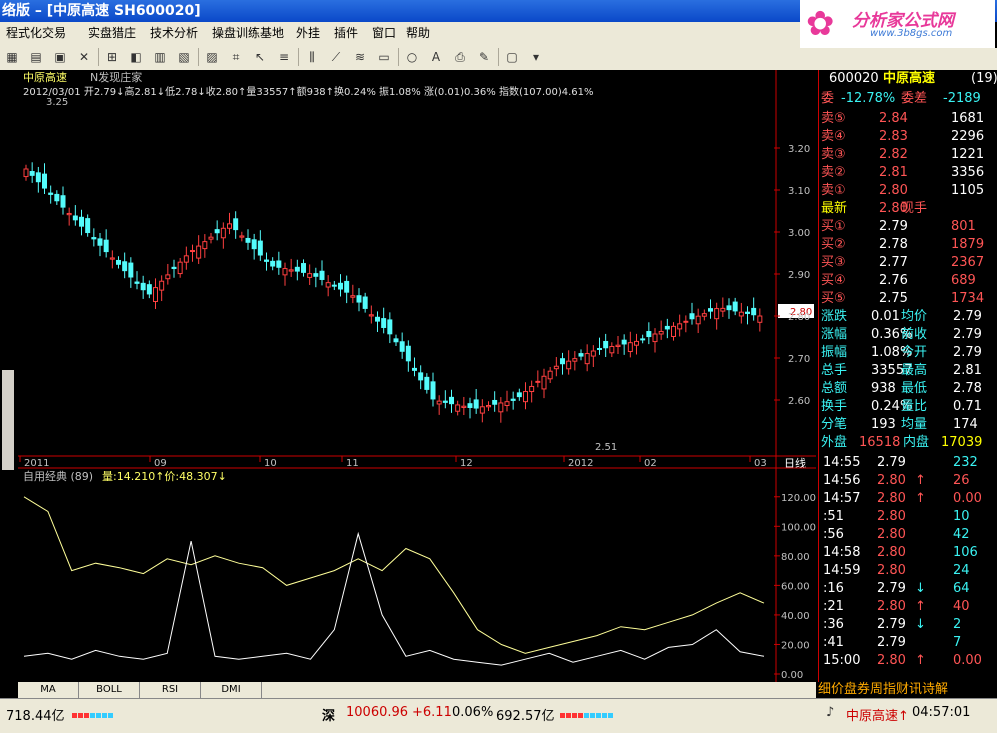  What do you see at coordinates (436, 57) in the screenshot?
I see `text-icon: A` at bounding box center [436, 57].